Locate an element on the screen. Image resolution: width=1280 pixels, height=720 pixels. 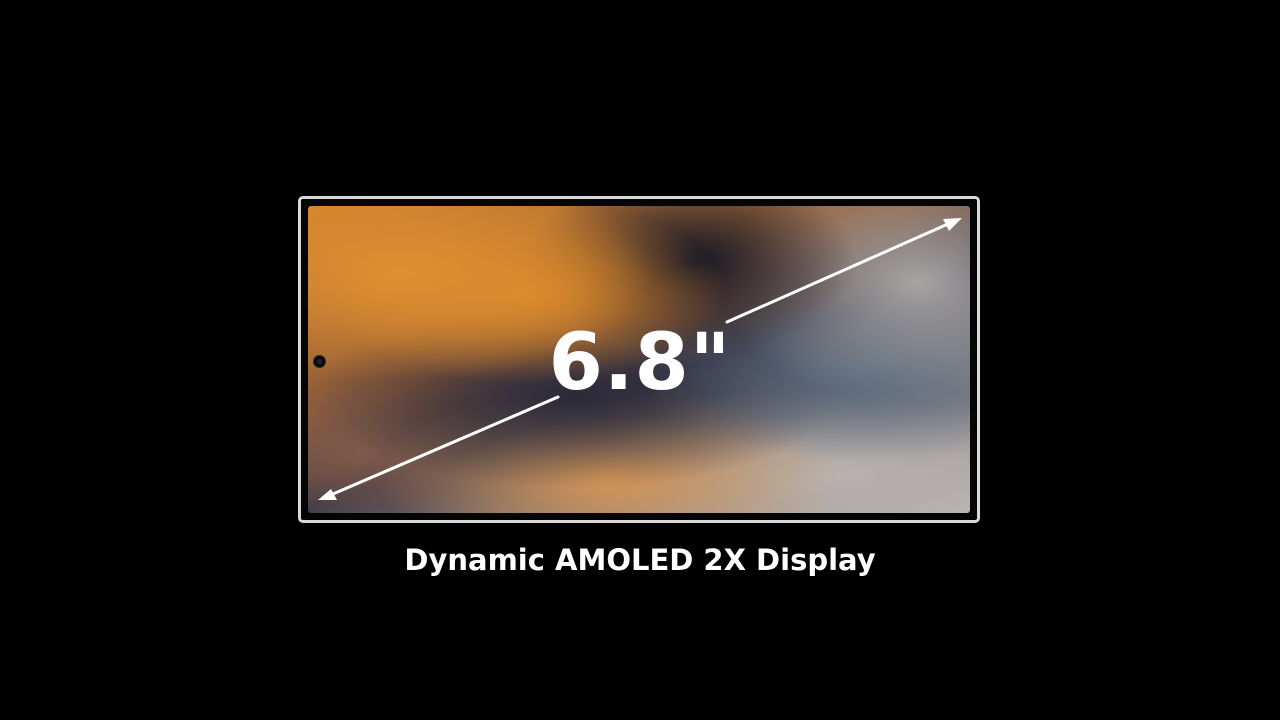
display-caption: Dynamic AMOLED 2X Display is located at coordinates (640, 560).